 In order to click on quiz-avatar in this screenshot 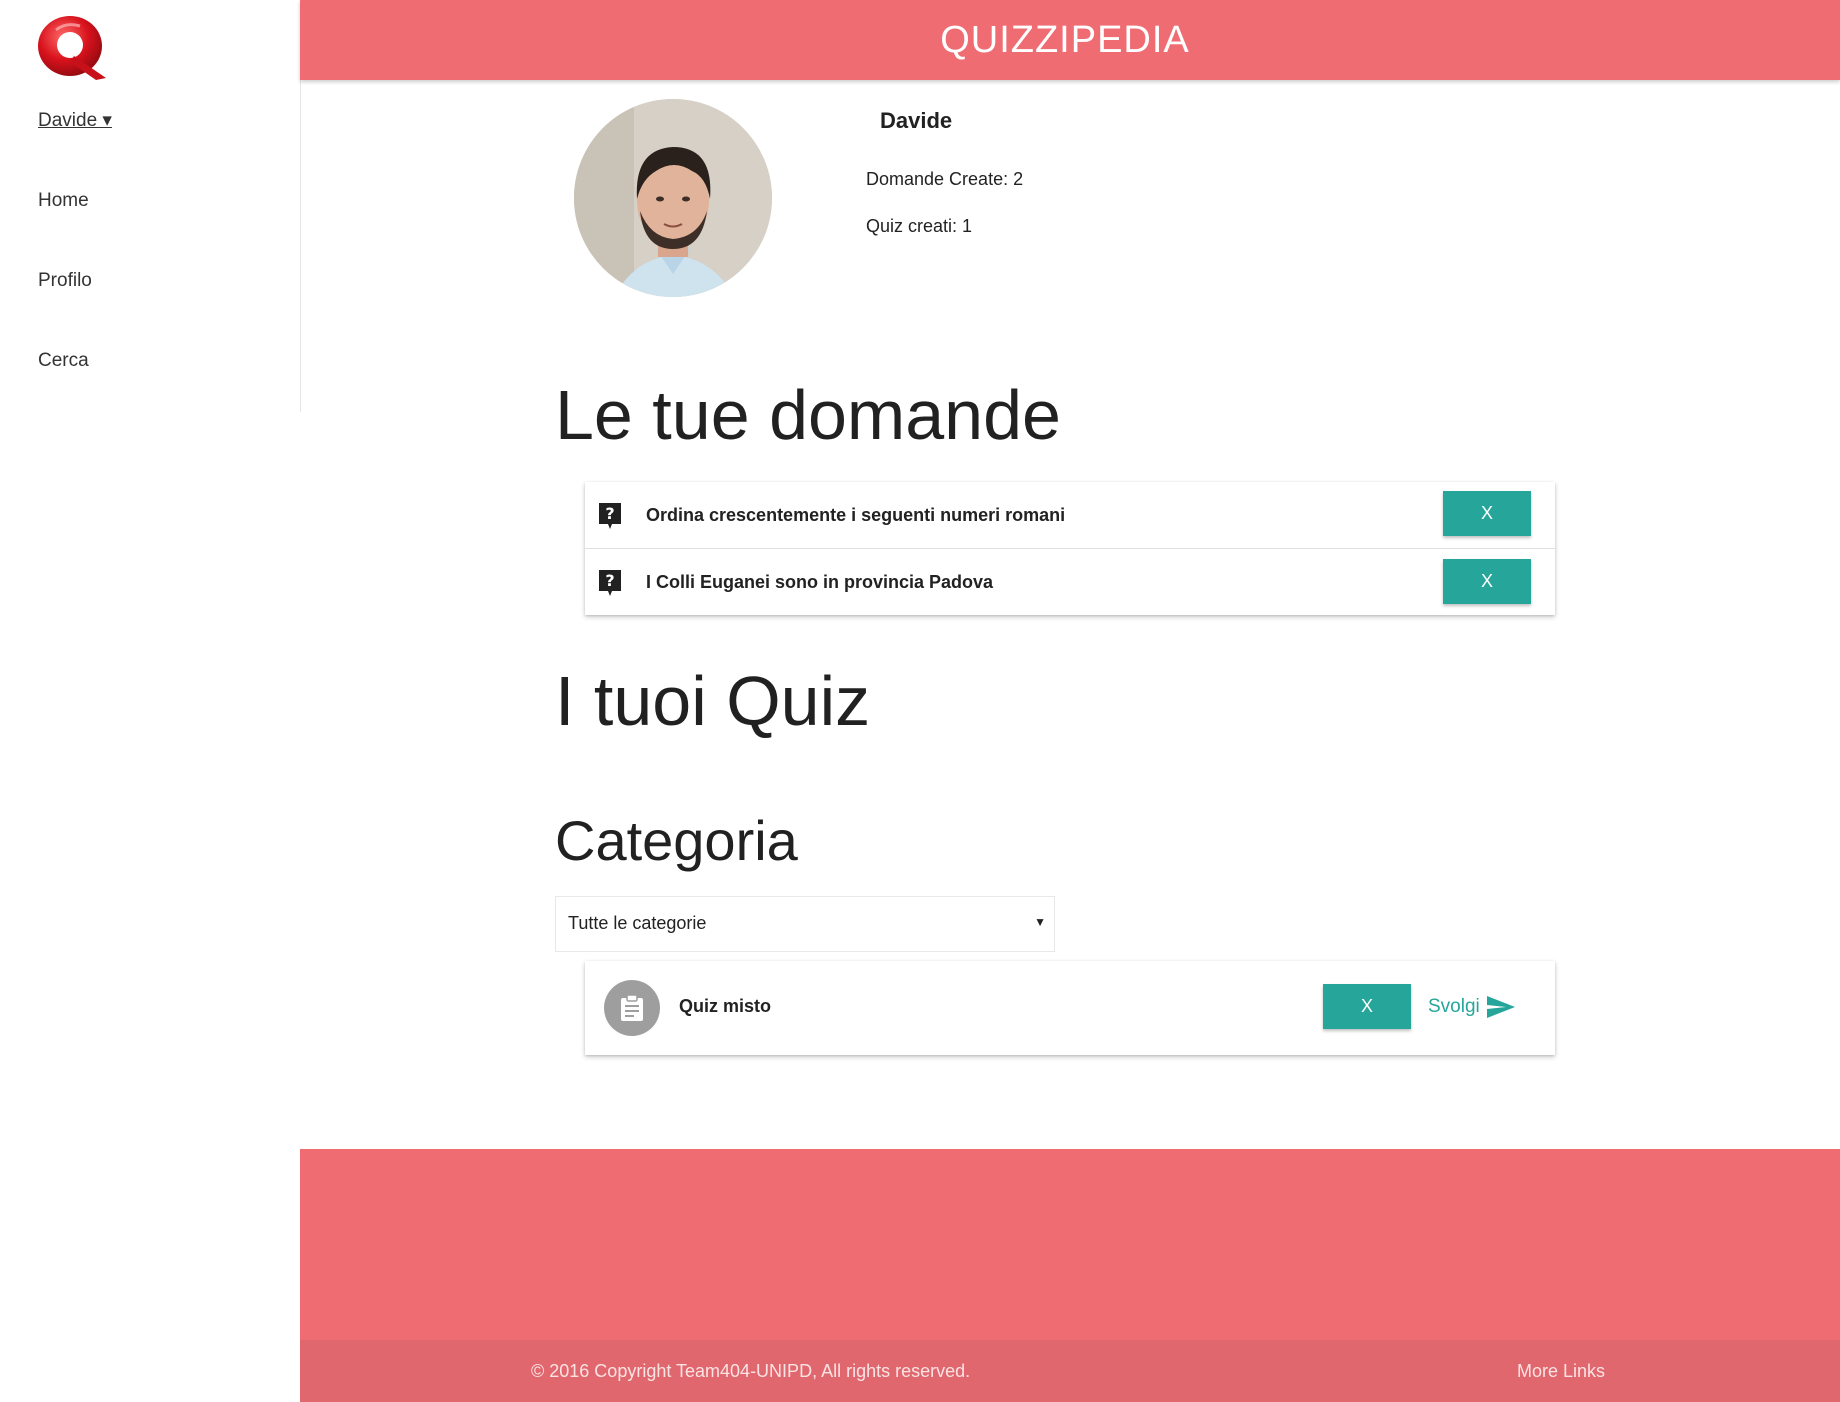, I will do `click(632, 1008)`.